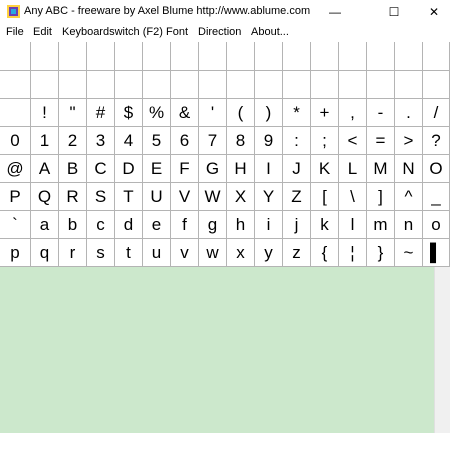 This screenshot has width=450, height=449. Describe the element at coordinates (185, 113) in the screenshot. I see `char-key: &` at that location.